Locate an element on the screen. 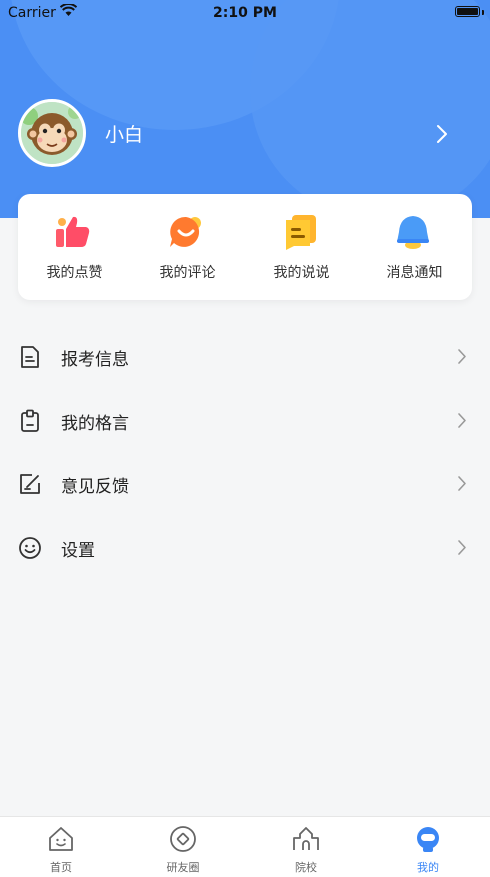 This screenshot has height=877, width=490. status-bar: Carrier 2:10 PM is located at coordinates (245, 13).